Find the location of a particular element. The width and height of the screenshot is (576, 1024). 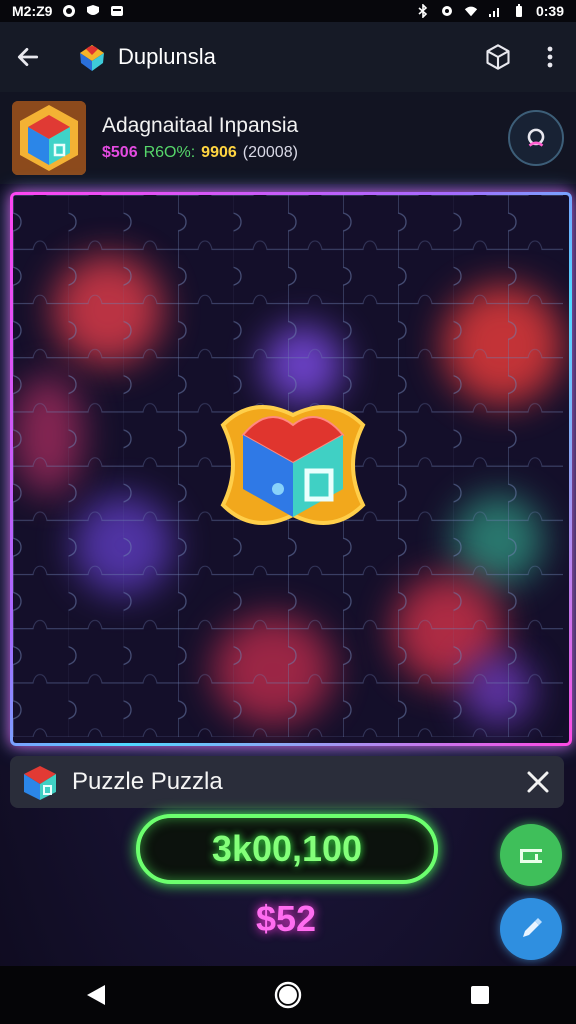

close-icon is located at coordinates (538, 782).